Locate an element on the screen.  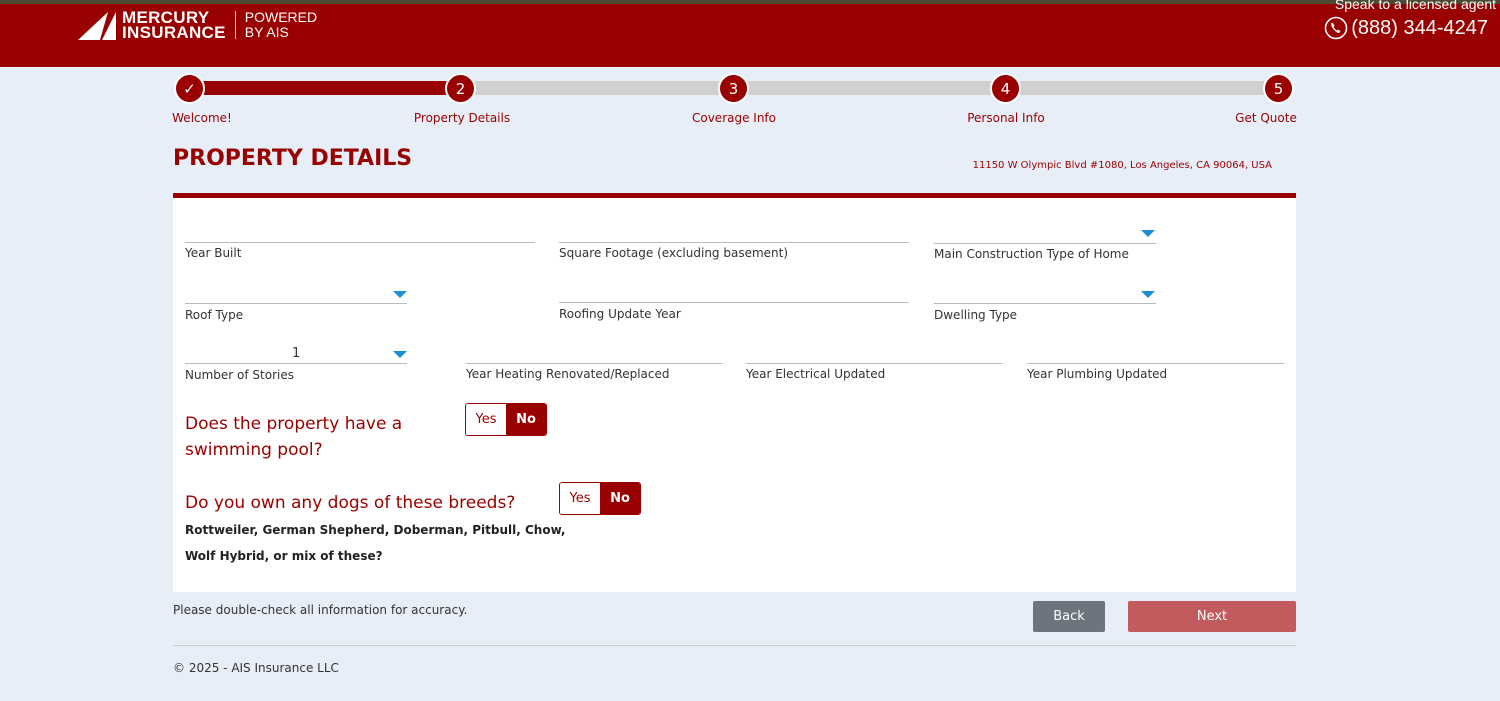
construction-select is located at coordinates (1045, 243).